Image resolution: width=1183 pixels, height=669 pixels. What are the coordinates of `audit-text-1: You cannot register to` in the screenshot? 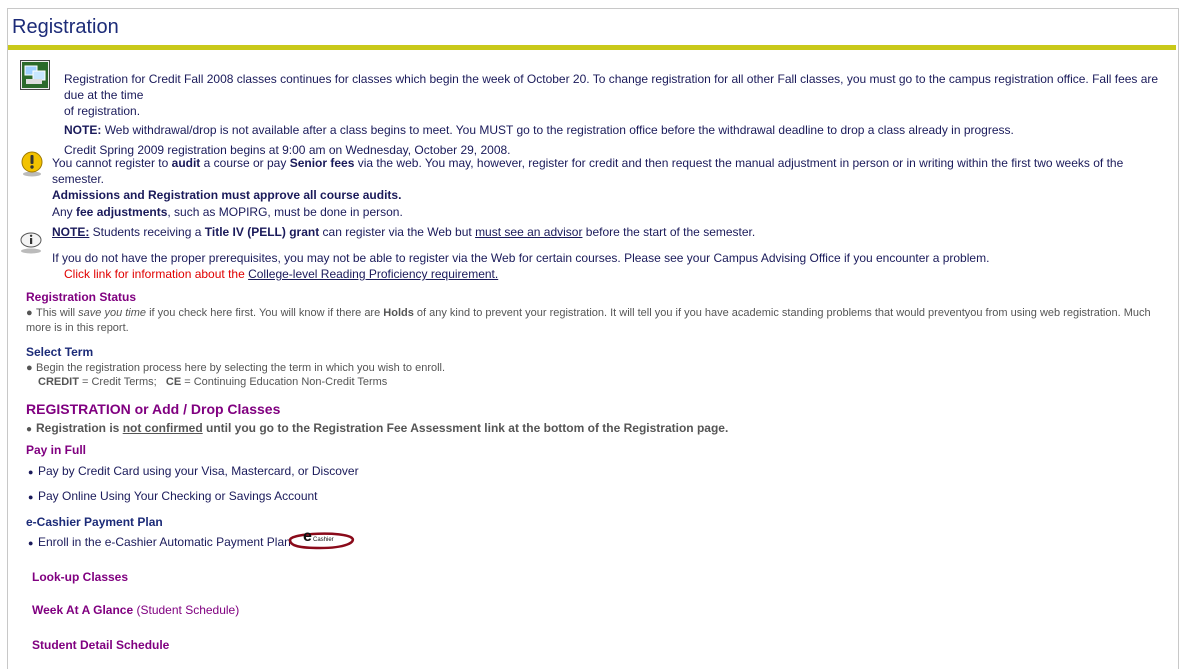 It's located at (112, 163).